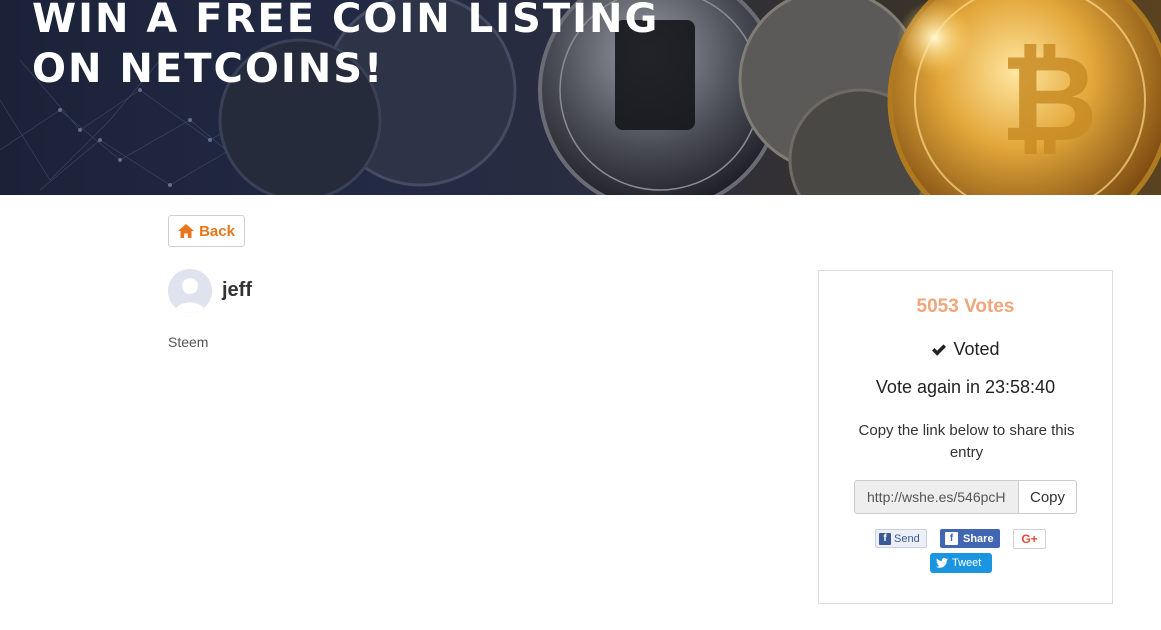  I want to click on votes-count: 5053 Votes, so click(965, 306).